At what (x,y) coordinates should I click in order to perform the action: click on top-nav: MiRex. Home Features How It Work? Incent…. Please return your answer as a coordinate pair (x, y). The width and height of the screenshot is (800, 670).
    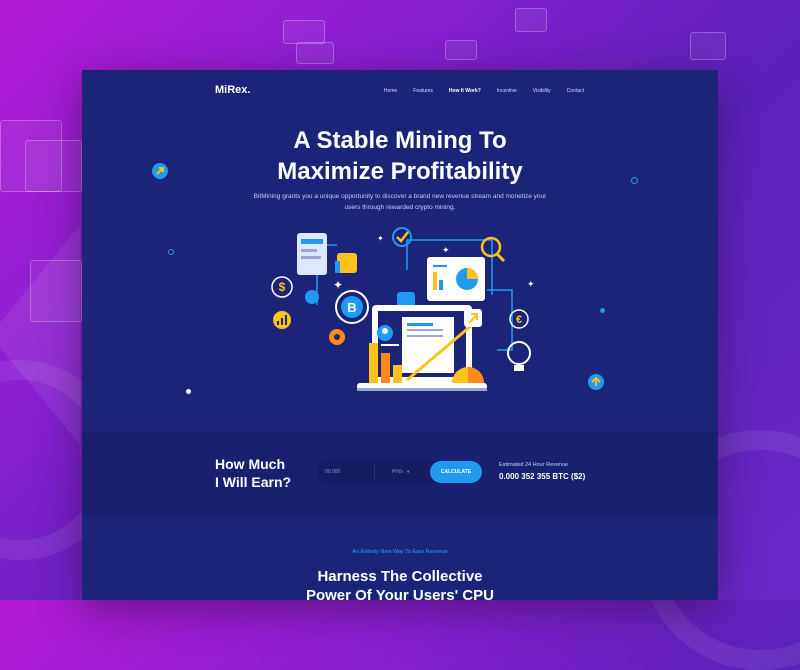
    Looking at the image, I should click on (400, 91).